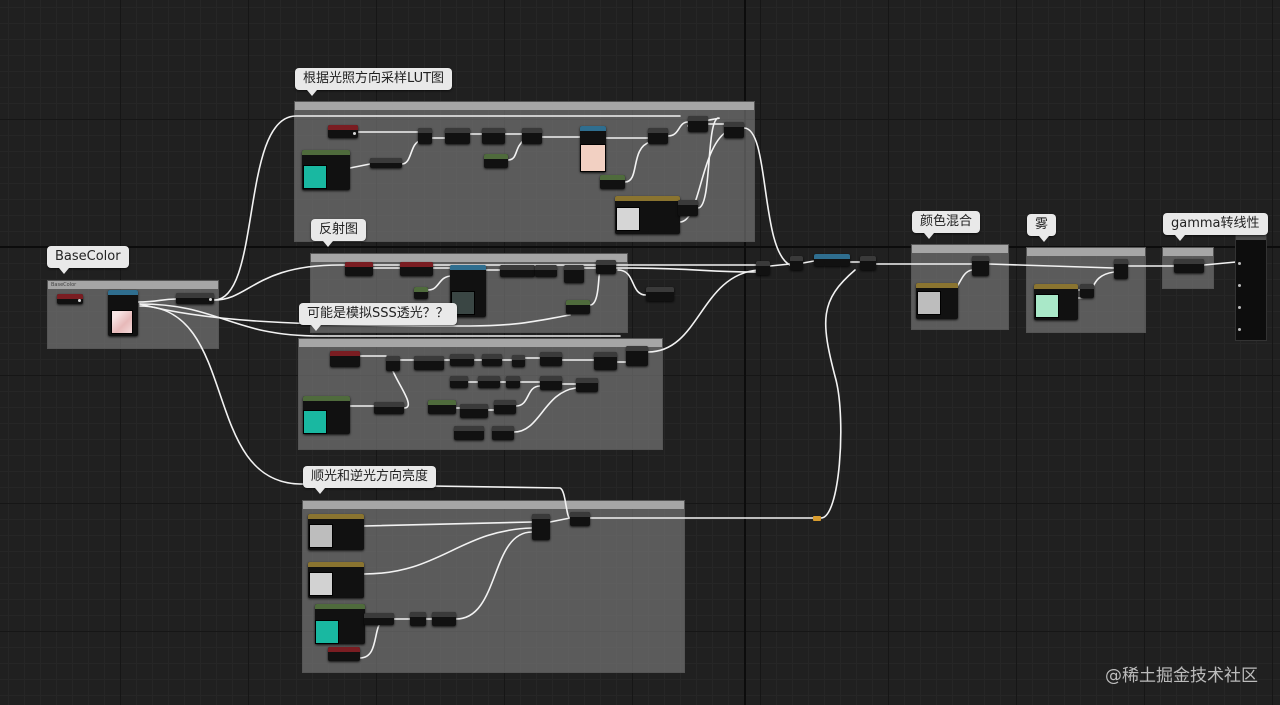 This screenshot has width=1280, height=705. I want to click on node-reflection-vector, so click(359, 269).